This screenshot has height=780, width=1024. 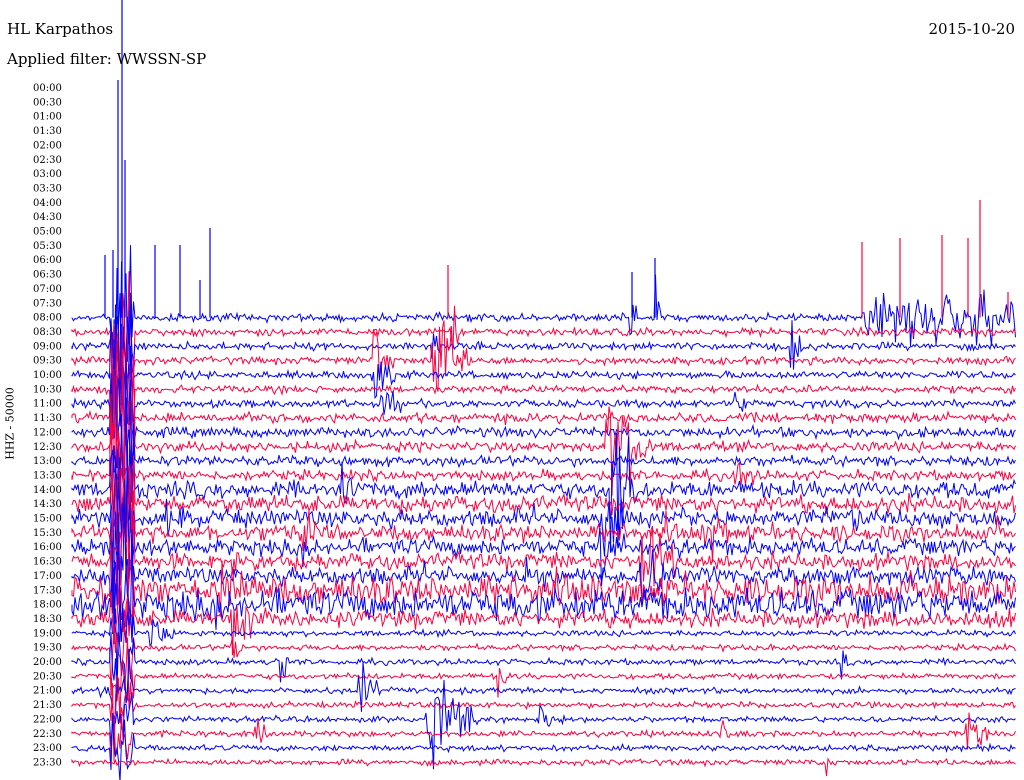 What do you see at coordinates (47, 318) in the screenshot?
I see `row-label-0800: 08:00` at bounding box center [47, 318].